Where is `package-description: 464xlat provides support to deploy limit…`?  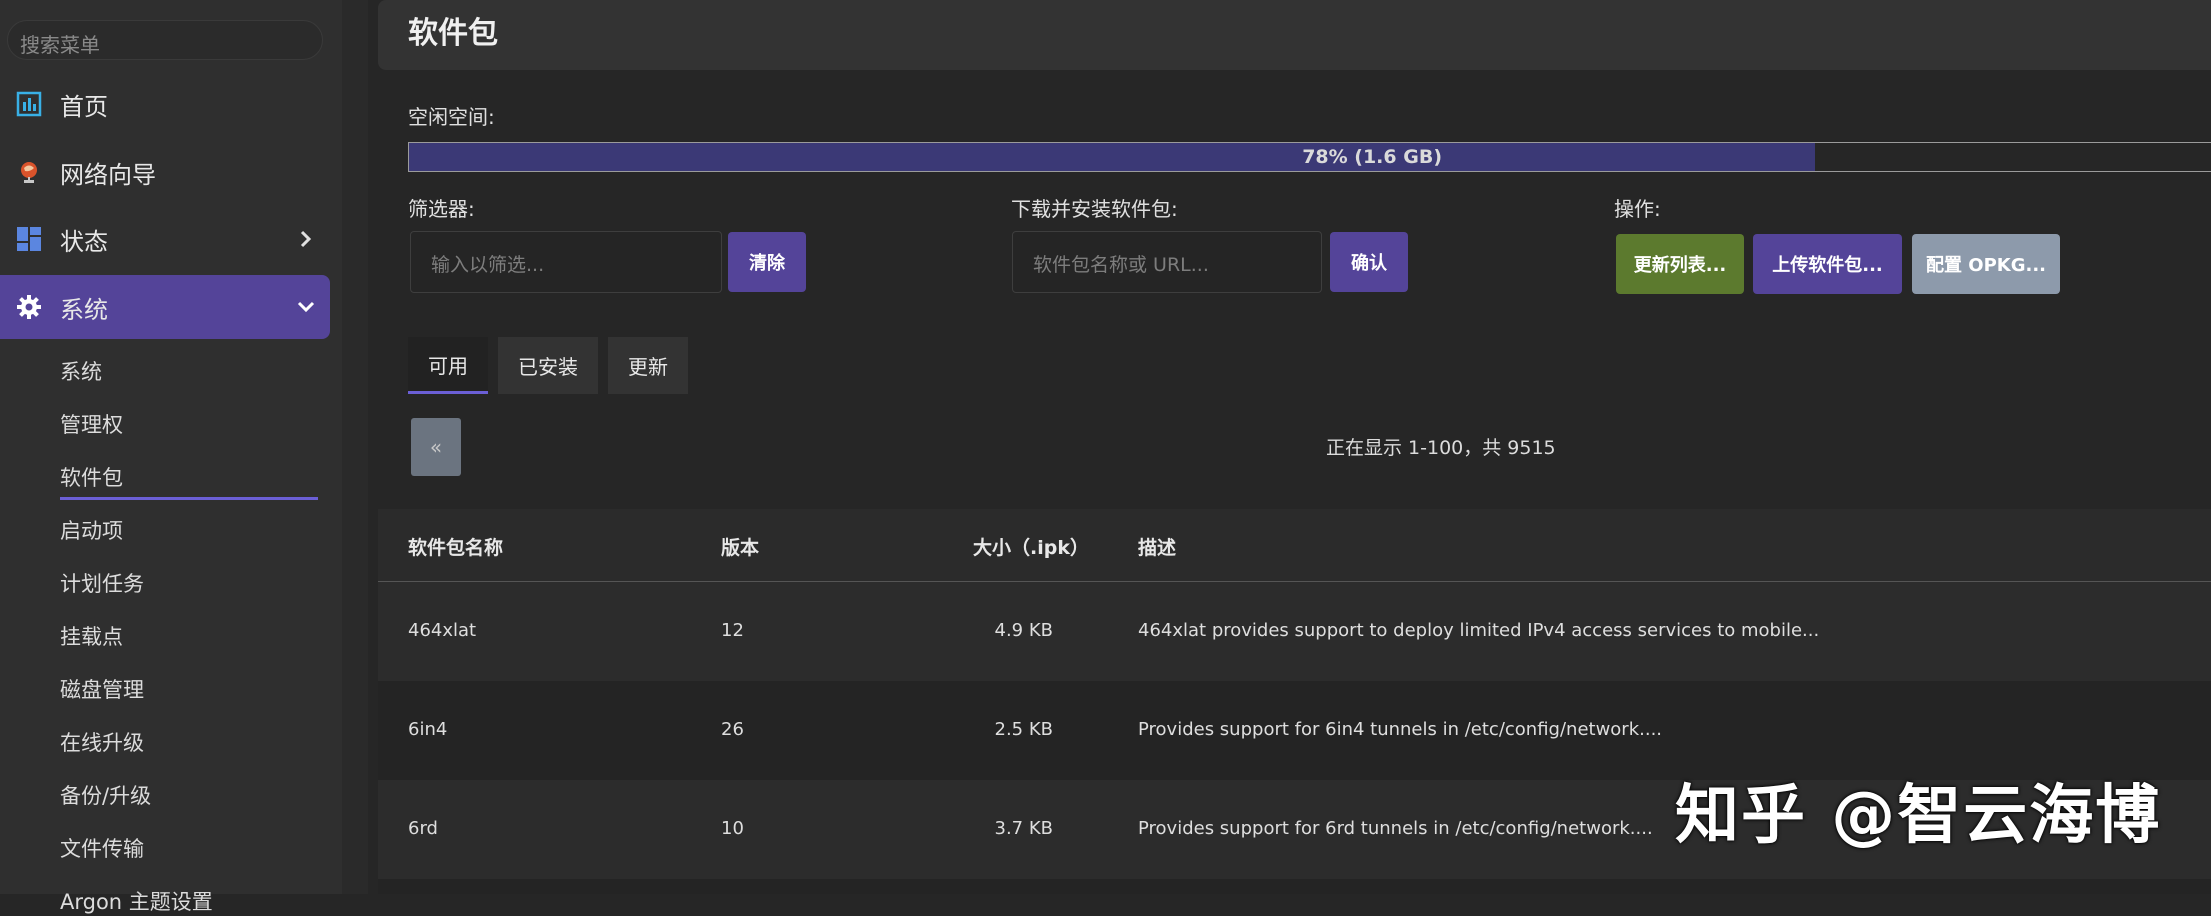
package-description: 464xlat provides support to deploy limit… is located at coordinates (1479, 630).